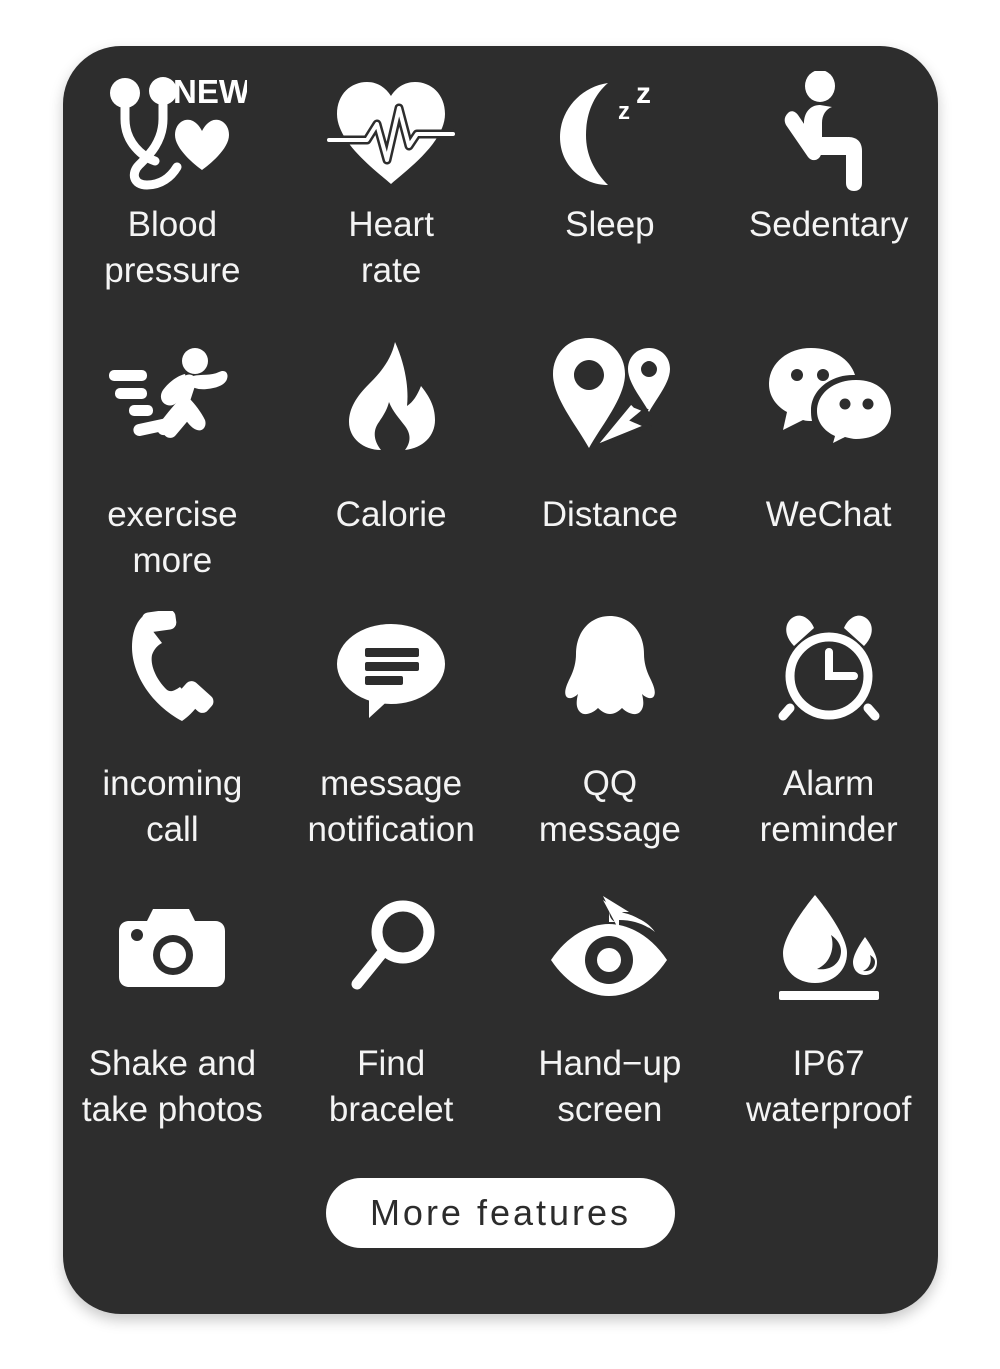 This screenshot has width=1000, height=1369. What do you see at coordinates (172, 463) in the screenshot?
I see `feature-item-exercise-more: exercise more` at bounding box center [172, 463].